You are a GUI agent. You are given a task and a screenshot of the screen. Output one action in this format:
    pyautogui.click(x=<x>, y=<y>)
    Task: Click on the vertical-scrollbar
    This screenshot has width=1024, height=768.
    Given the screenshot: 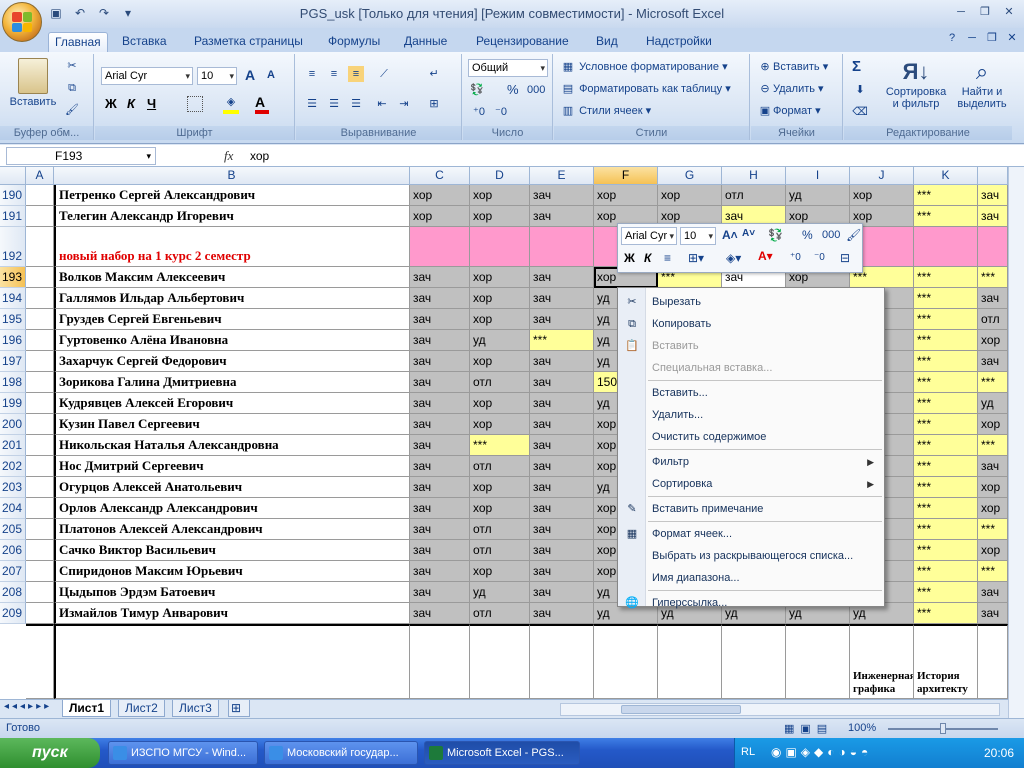 What is the action you would take?
    pyautogui.click(x=1016, y=442)
    